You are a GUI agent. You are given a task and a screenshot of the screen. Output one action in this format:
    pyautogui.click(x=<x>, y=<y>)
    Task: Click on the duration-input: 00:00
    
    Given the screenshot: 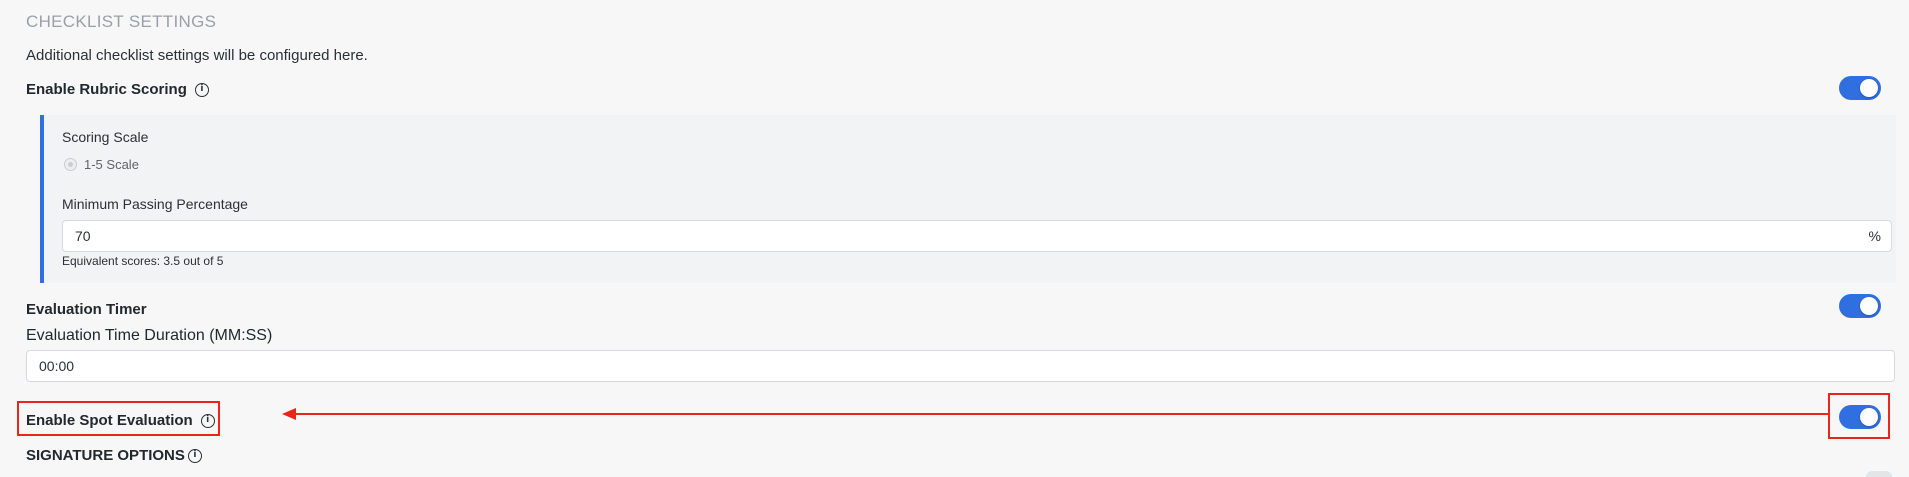 What is the action you would take?
    pyautogui.click(x=960, y=366)
    